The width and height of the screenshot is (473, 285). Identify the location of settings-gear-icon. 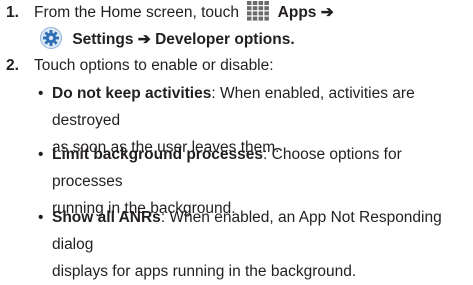
(51, 37).